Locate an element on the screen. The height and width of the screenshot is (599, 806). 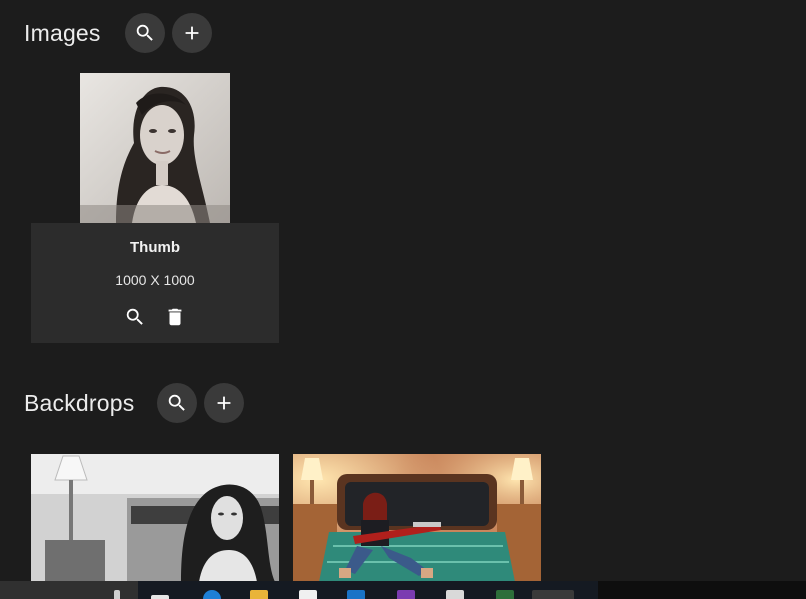
backdrop-bw-image is located at coordinates (155, 518).